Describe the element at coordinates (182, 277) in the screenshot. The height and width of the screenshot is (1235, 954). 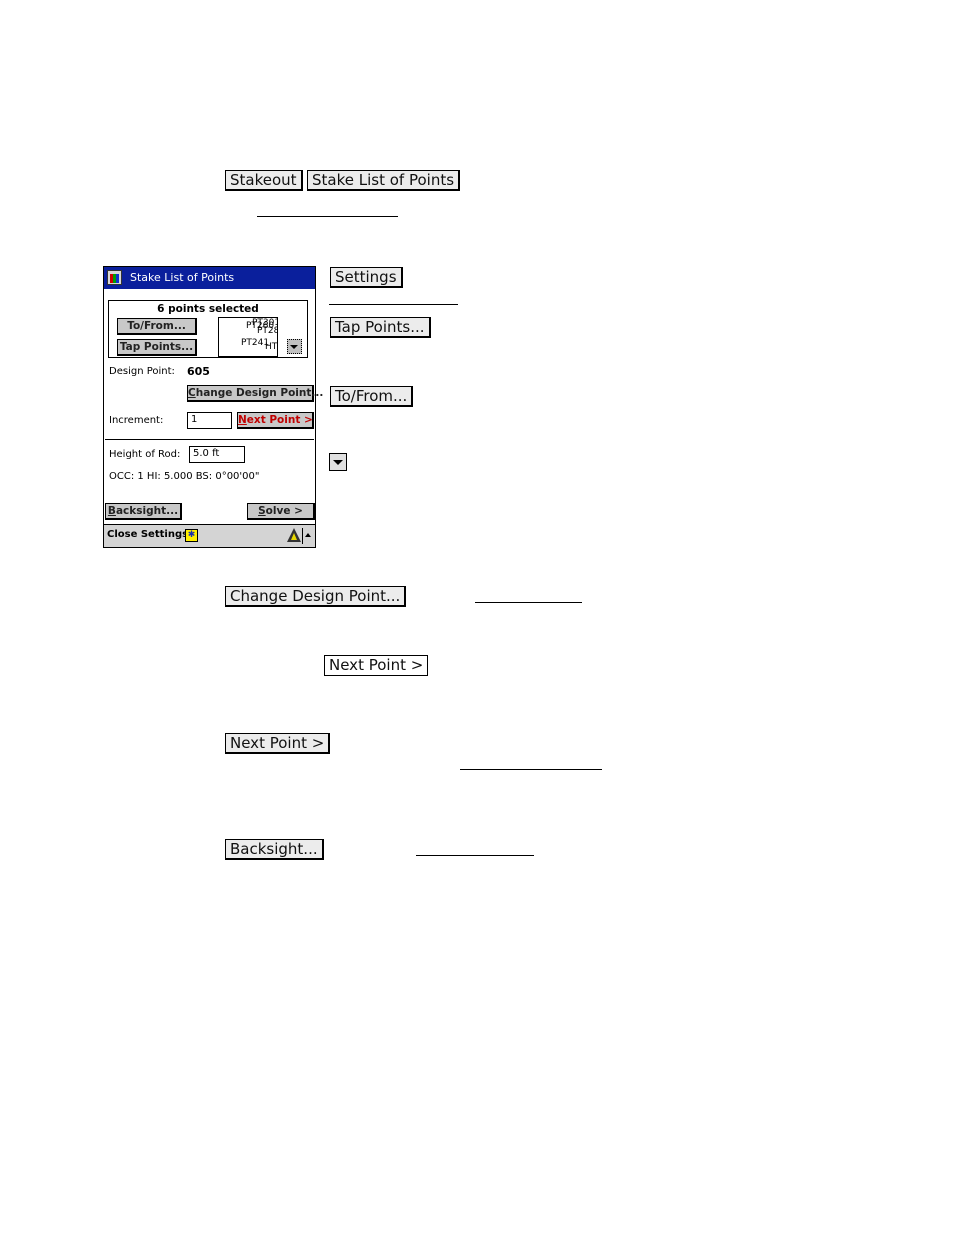
I see `window-title: Stake List of Points` at that location.